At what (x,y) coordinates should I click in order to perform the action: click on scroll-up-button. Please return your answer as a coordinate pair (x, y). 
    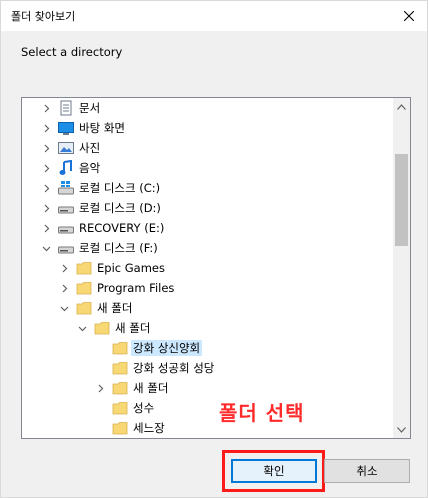
    Looking at the image, I should click on (401, 106).